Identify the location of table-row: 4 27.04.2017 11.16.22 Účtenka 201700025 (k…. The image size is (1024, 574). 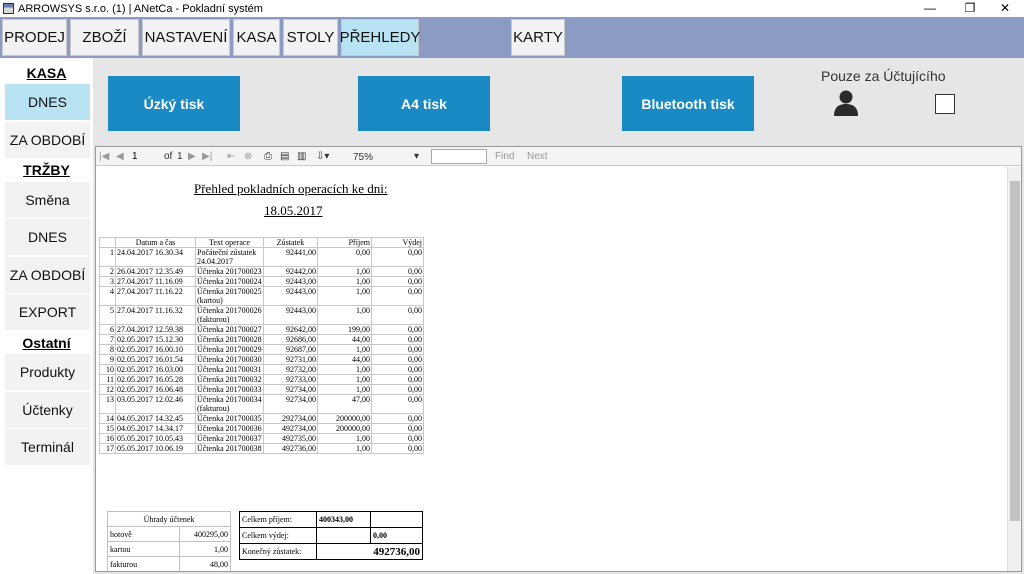
(261, 296).